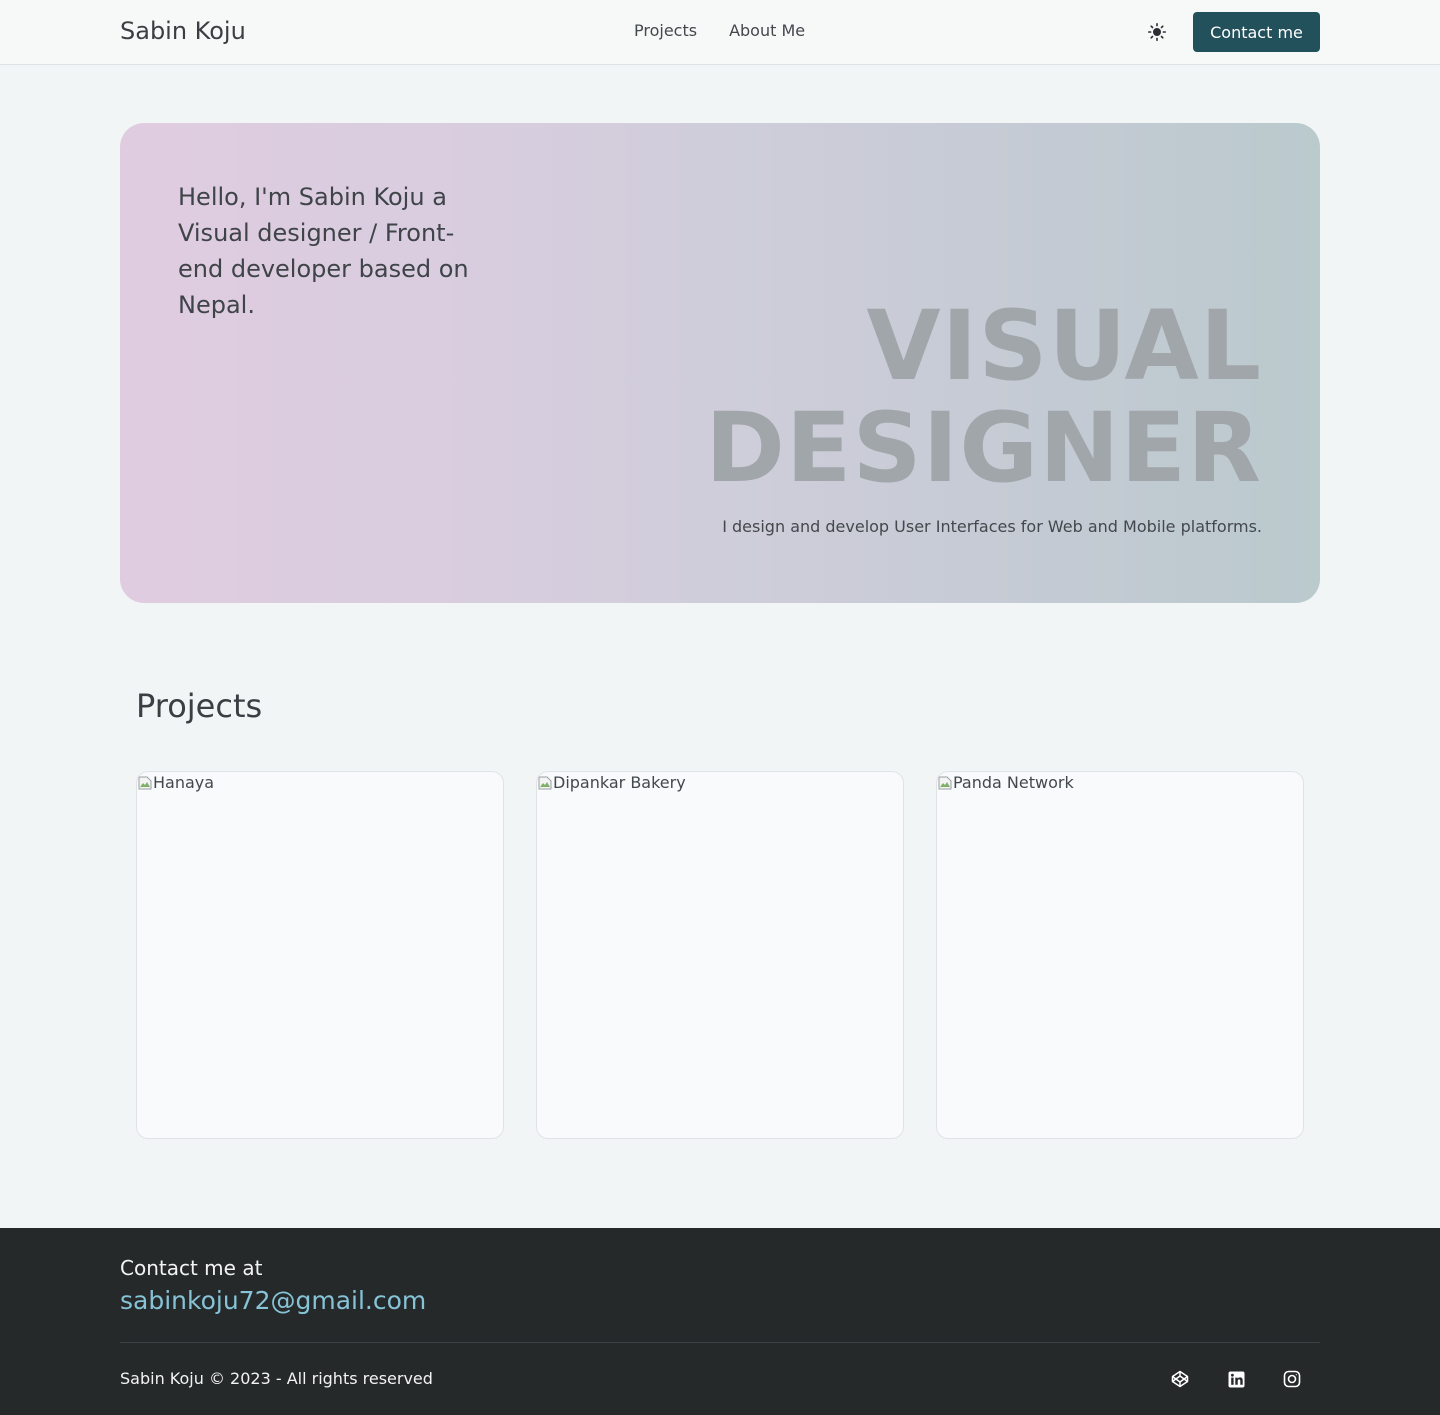 Image resolution: width=1440 pixels, height=1415 pixels. Describe the element at coordinates (619, 782) in the screenshot. I see `project-image-alt: Dipankar Bakery` at that location.